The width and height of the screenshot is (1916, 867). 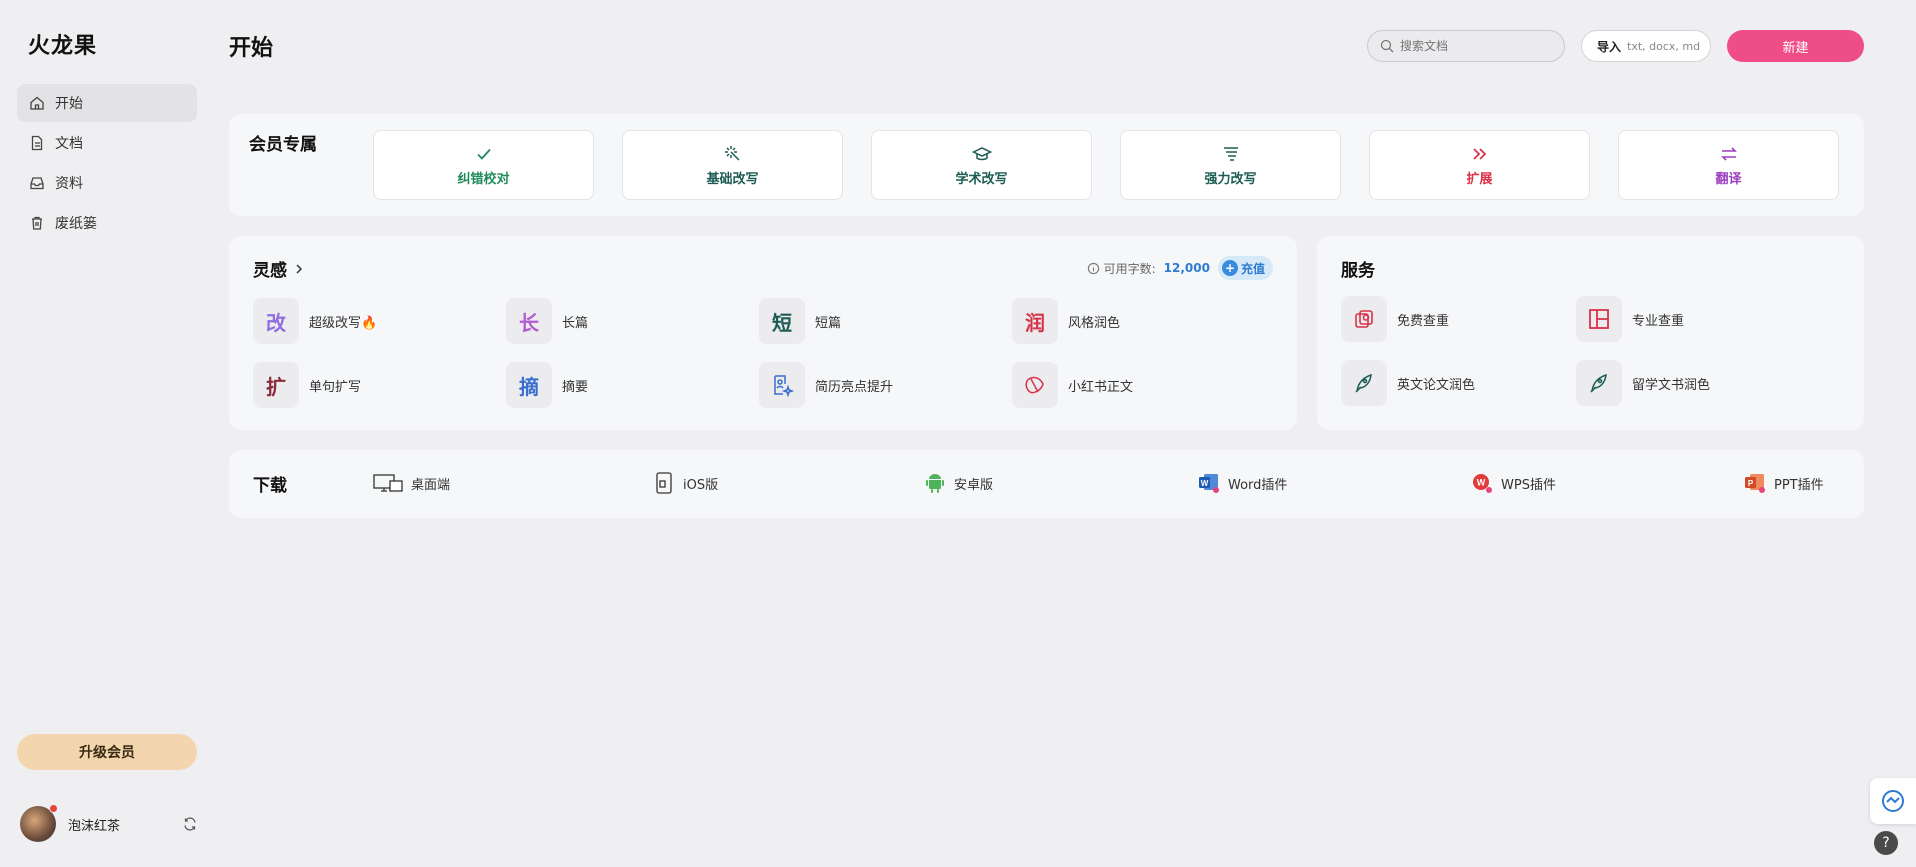 I want to click on search-input, so click(x=1475, y=46).